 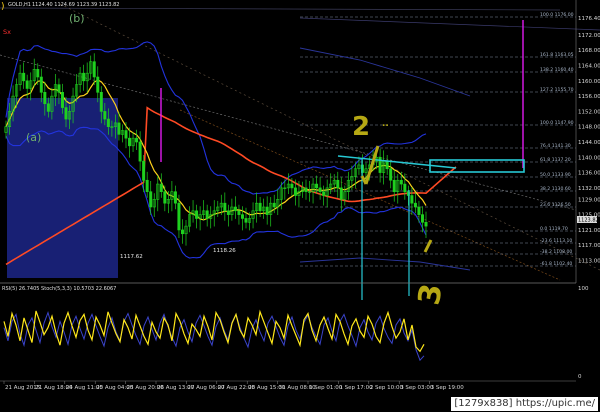 What do you see at coordinates (557, 55) in the screenshot?
I see `fib-label: 161.8 1163.05` at bounding box center [557, 55].